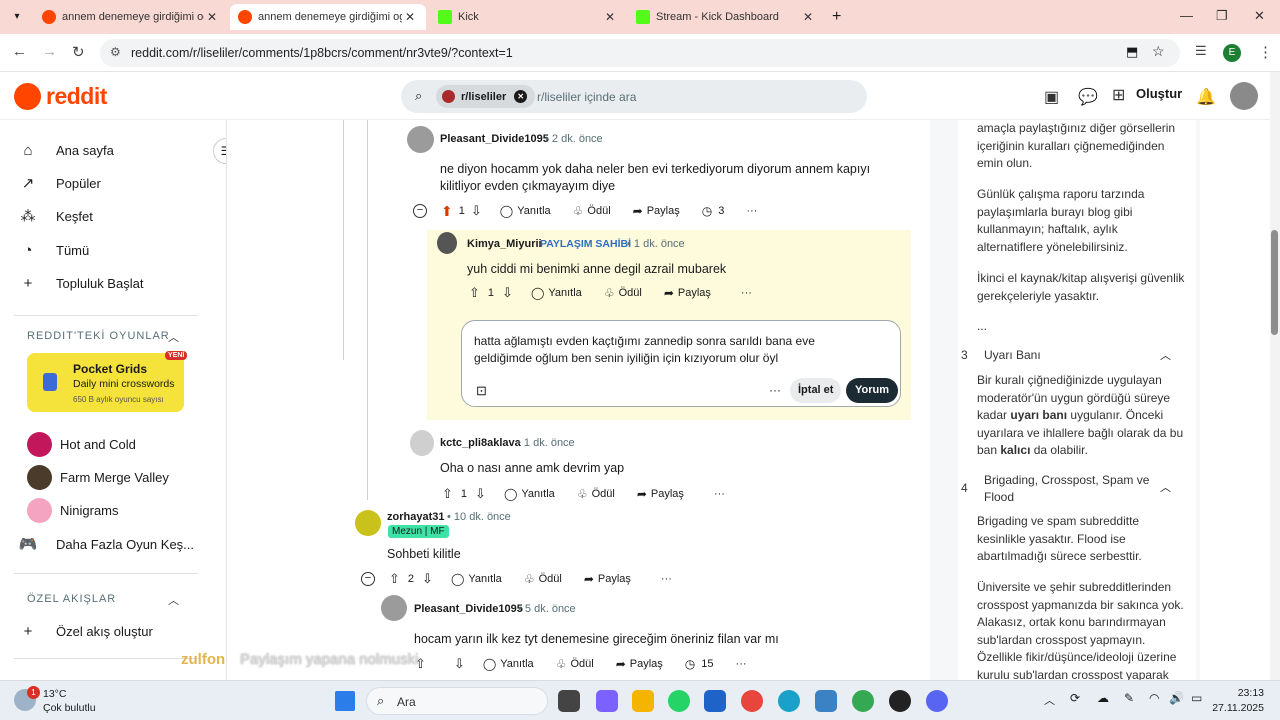 The height and width of the screenshot is (720, 1280). What do you see at coordinates (707, 664) in the screenshot?
I see `replies-count: 15` at bounding box center [707, 664].